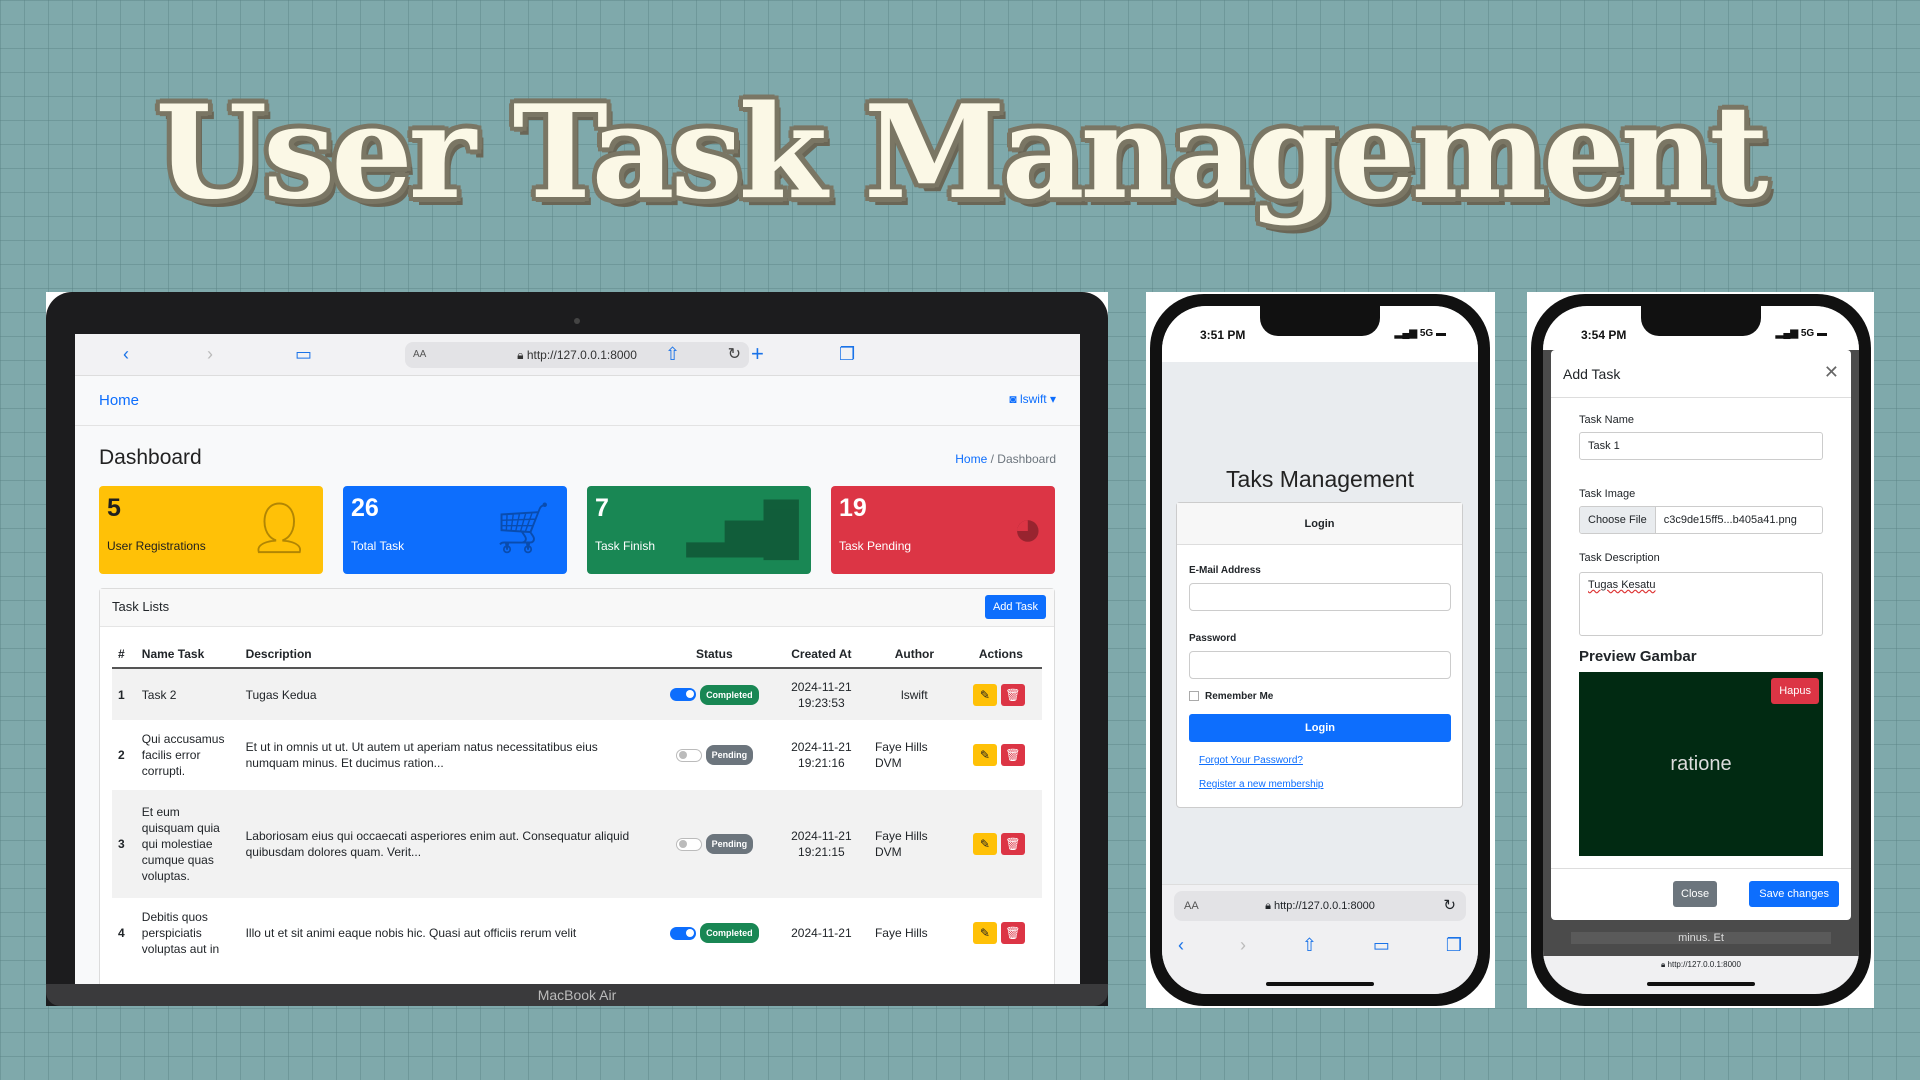  I want to click on task-name: Task 2, so click(187, 694).